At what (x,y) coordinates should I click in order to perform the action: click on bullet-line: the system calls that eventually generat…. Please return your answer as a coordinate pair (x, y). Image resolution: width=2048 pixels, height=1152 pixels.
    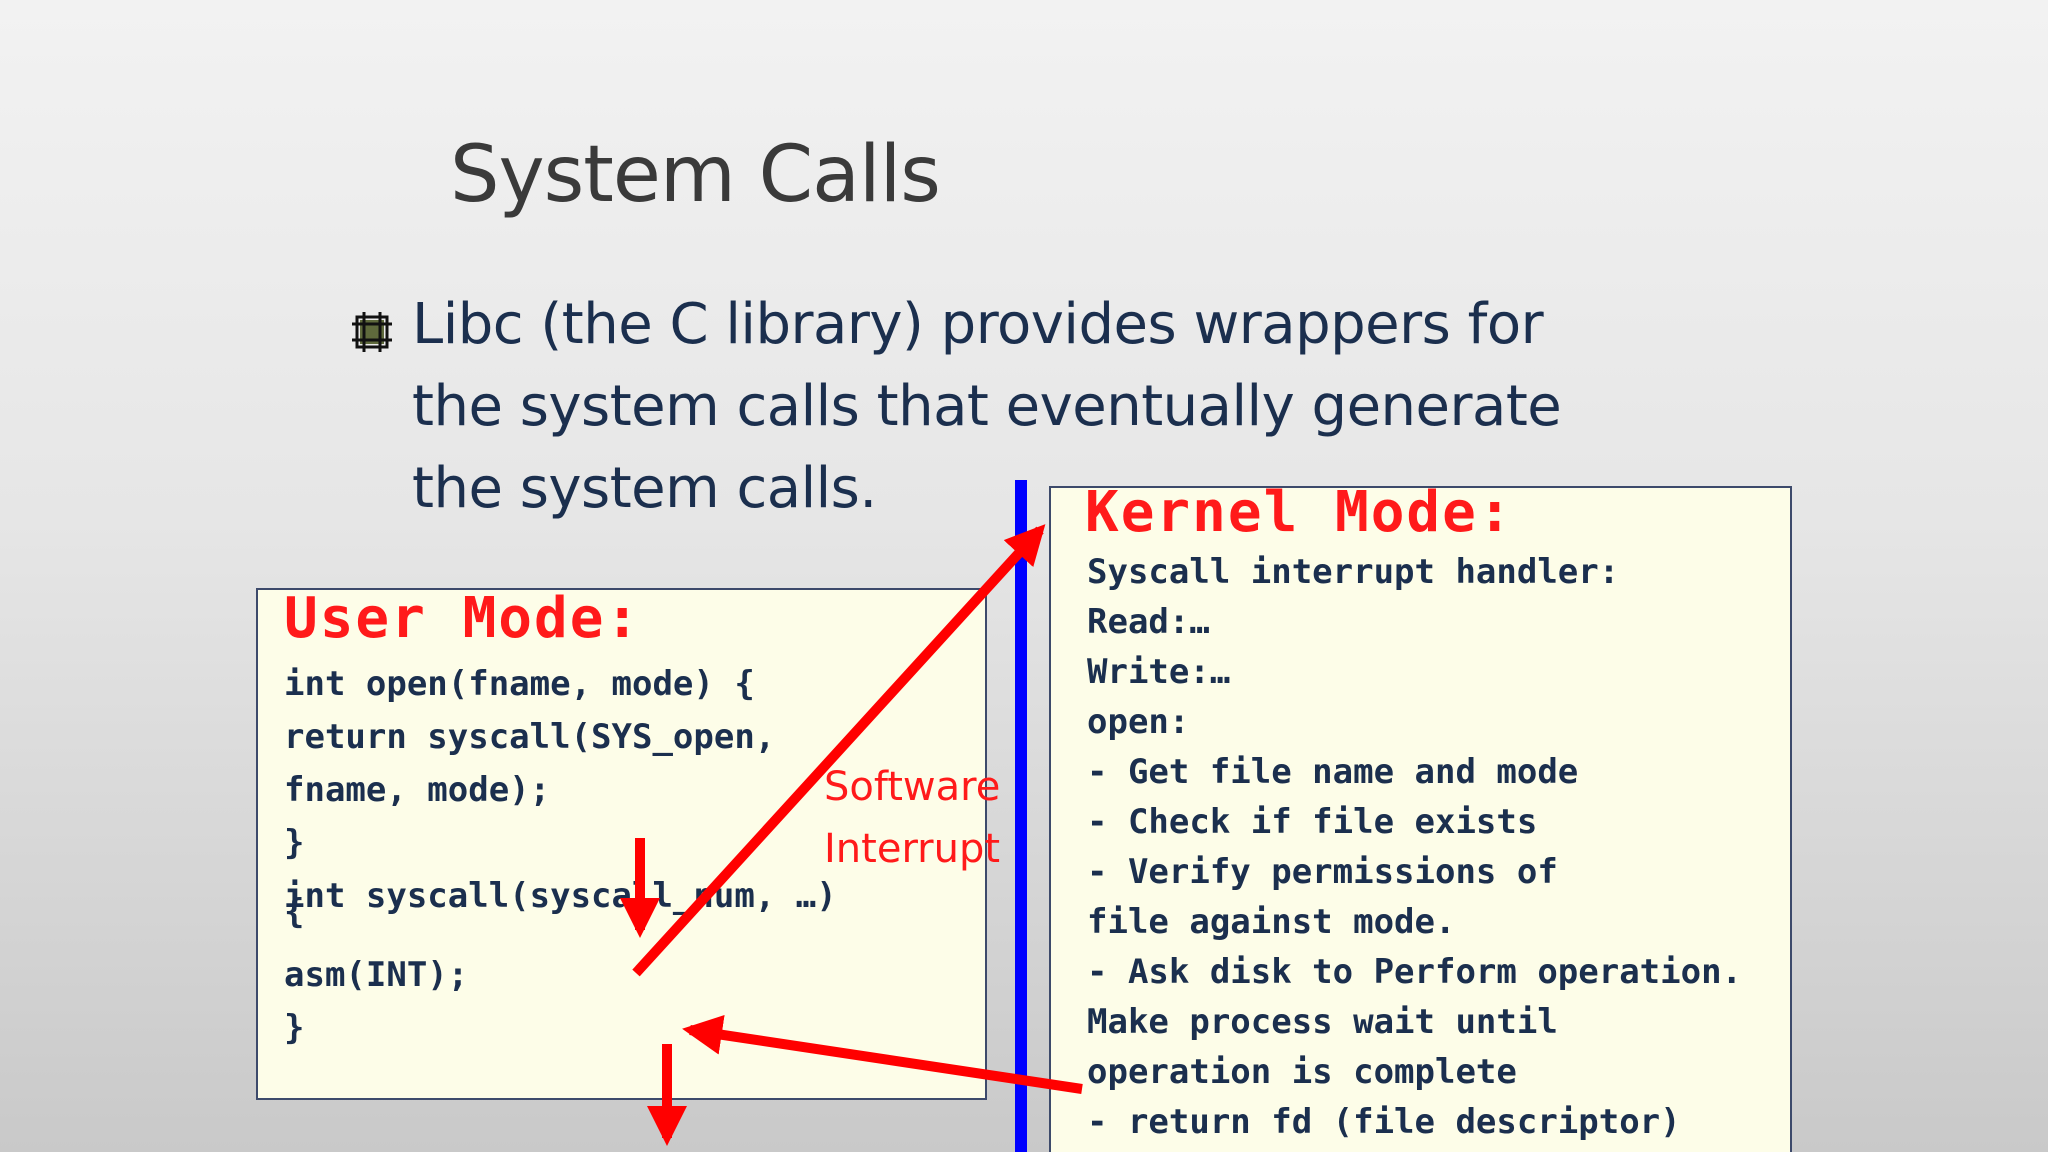
    Looking at the image, I should click on (987, 406).